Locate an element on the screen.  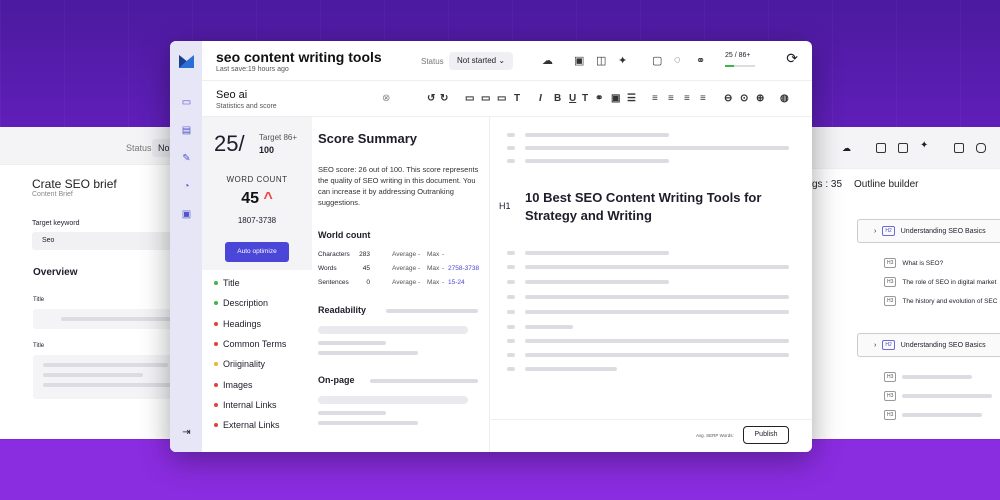
outline-h3-item: H3 What is SEO? is located at coordinates (913, 263).